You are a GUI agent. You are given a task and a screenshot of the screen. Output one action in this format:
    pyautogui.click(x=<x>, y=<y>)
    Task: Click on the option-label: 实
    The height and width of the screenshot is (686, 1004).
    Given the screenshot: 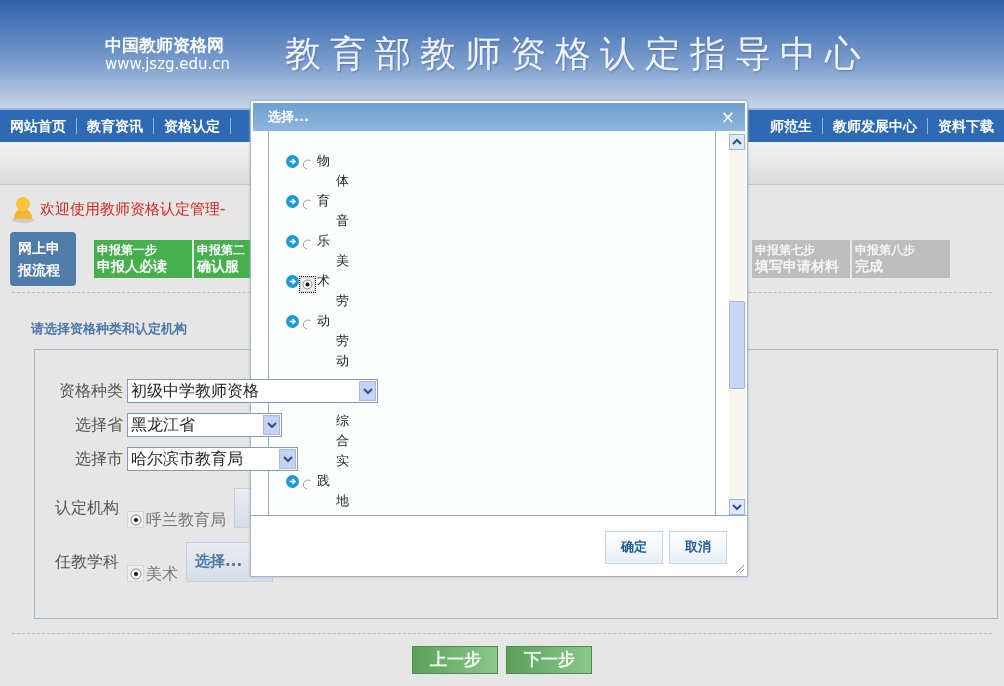 What is the action you would take?
    pyautogui.click(x=342, y=461)
    